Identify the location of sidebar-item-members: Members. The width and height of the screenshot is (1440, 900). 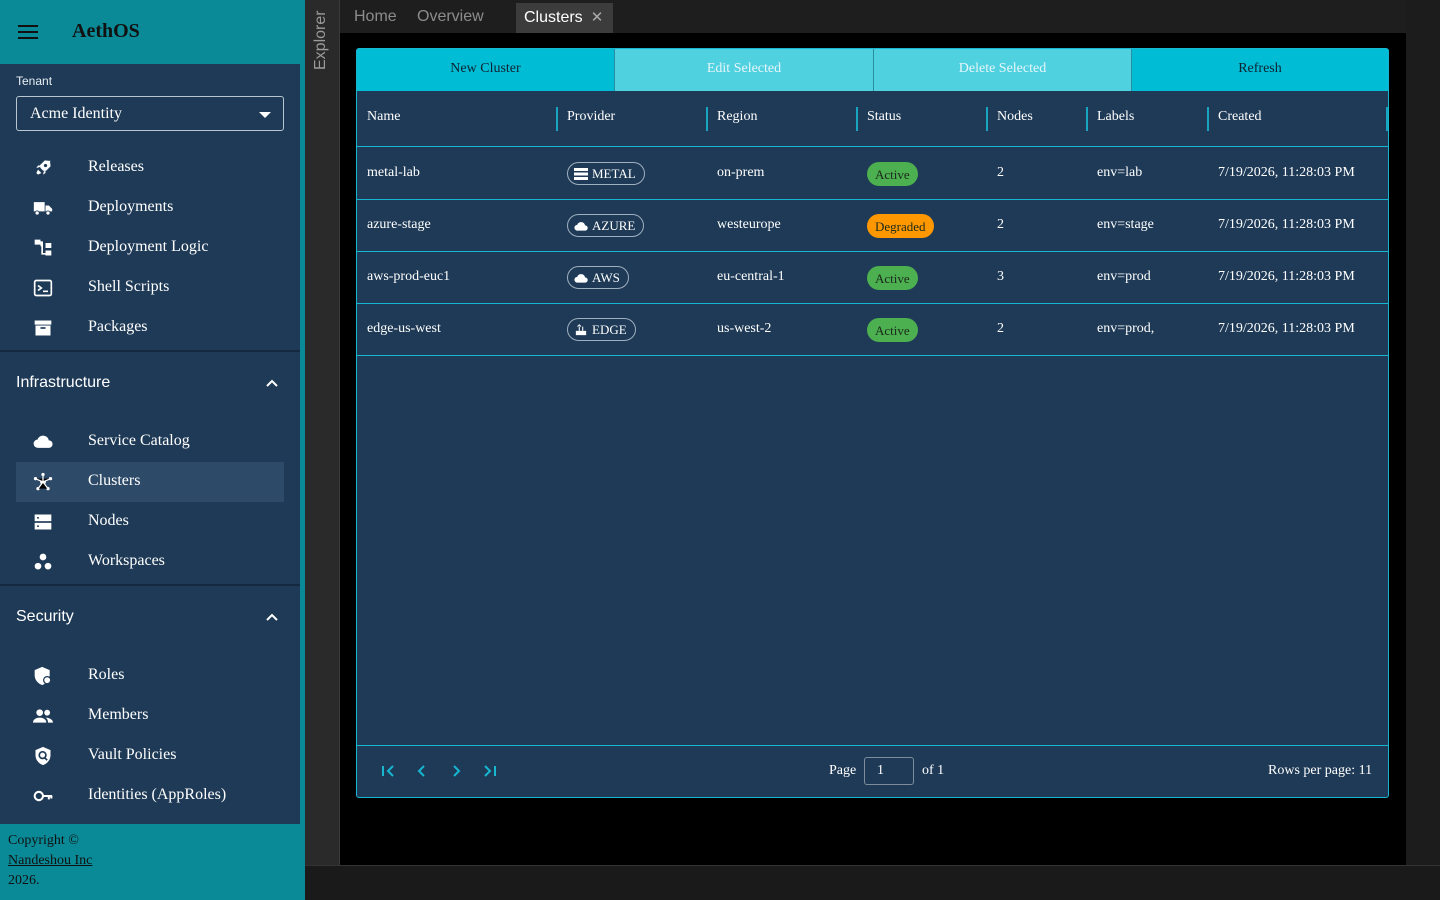
(150, 716).